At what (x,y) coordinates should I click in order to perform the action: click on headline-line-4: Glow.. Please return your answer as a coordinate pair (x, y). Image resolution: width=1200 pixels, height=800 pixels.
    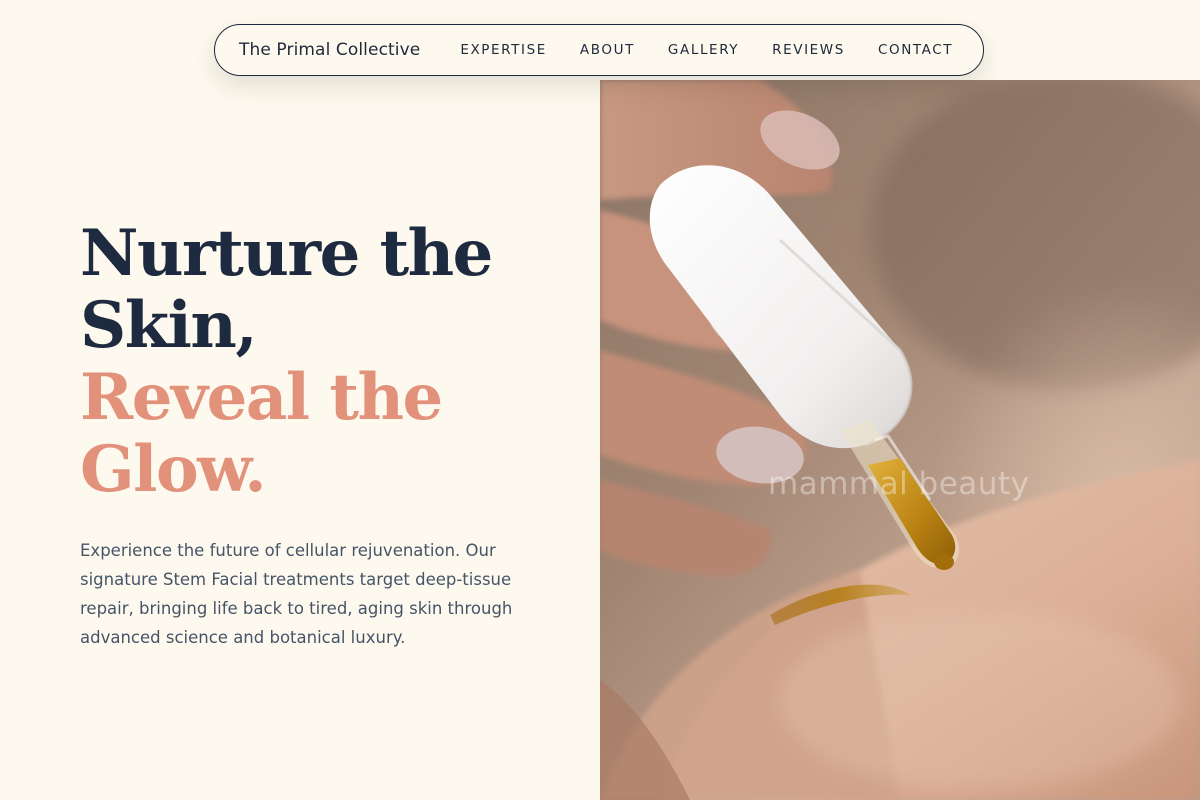
    Looking at the image, I should click on (173, 469).